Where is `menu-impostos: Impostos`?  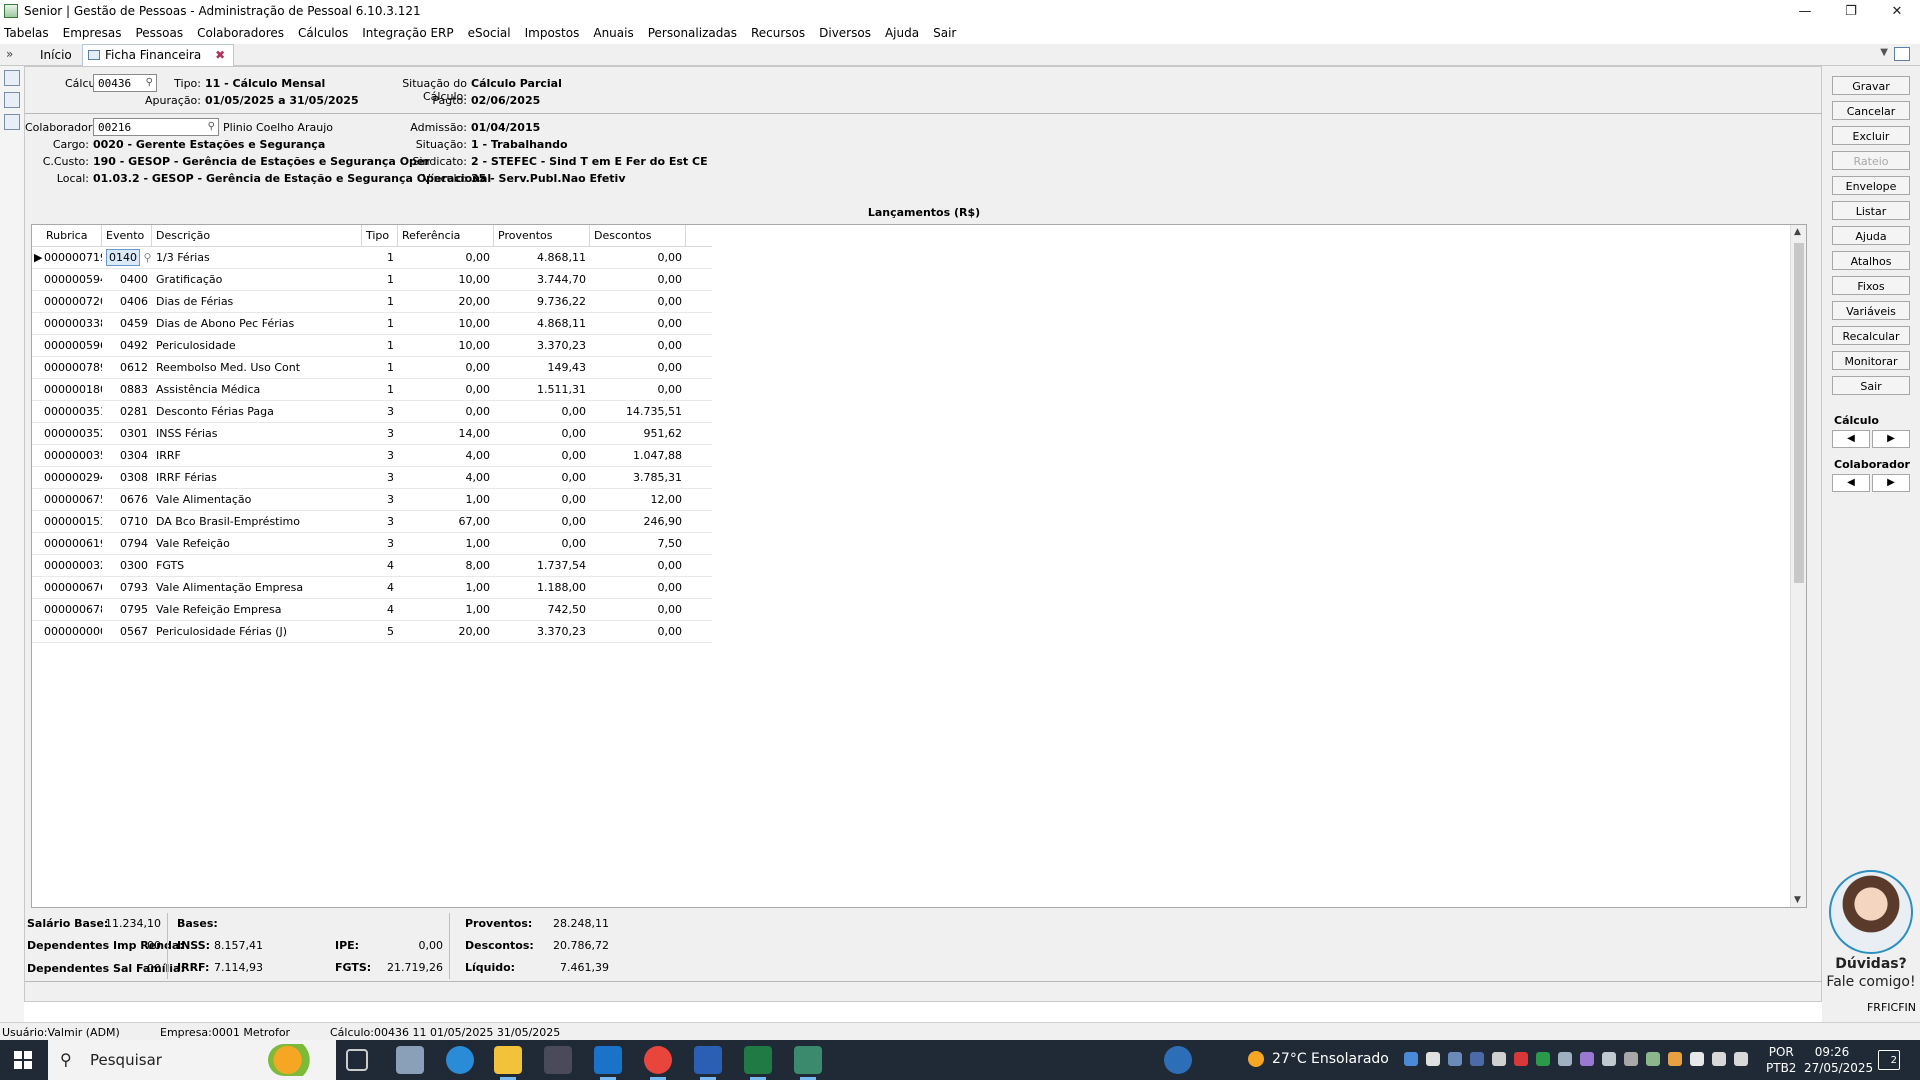 menu-impostos: Impostos is located at coordinates (552, 33).